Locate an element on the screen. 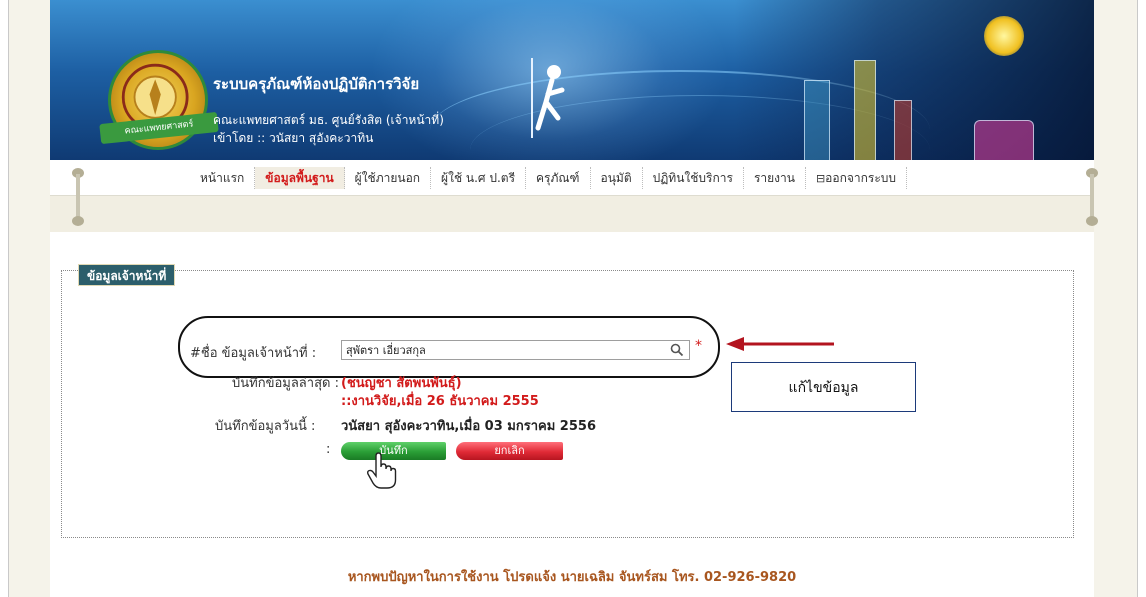 The width and height of the screenshot is (1146, 597). nav-item-external-users: ผู้ใช้ภายนอก is located at coordinates (388, 178).